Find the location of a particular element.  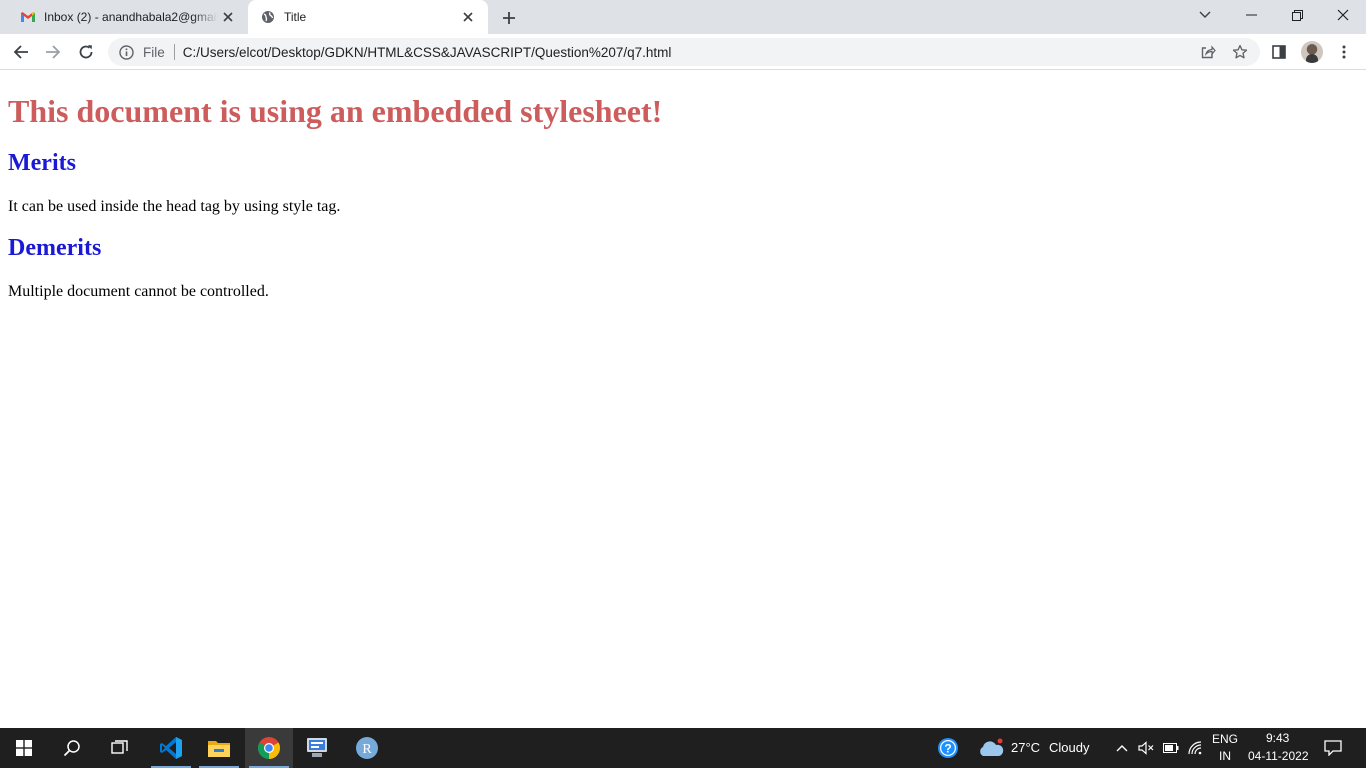

file-explorer-taskbar-item is located at coordinates (219, 748).